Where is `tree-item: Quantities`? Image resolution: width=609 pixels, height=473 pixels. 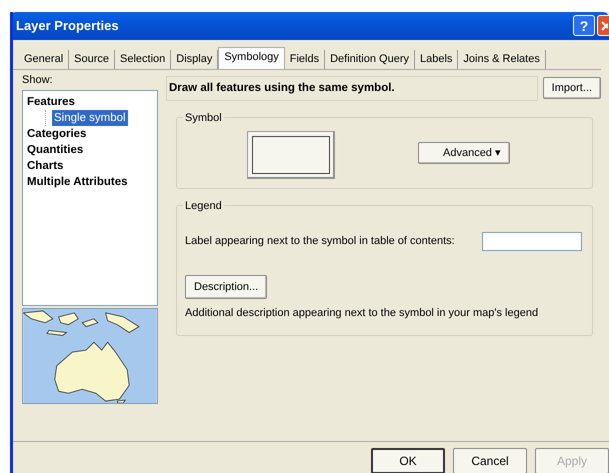 tree-item: Quantities is located at coordinates (55, 150).